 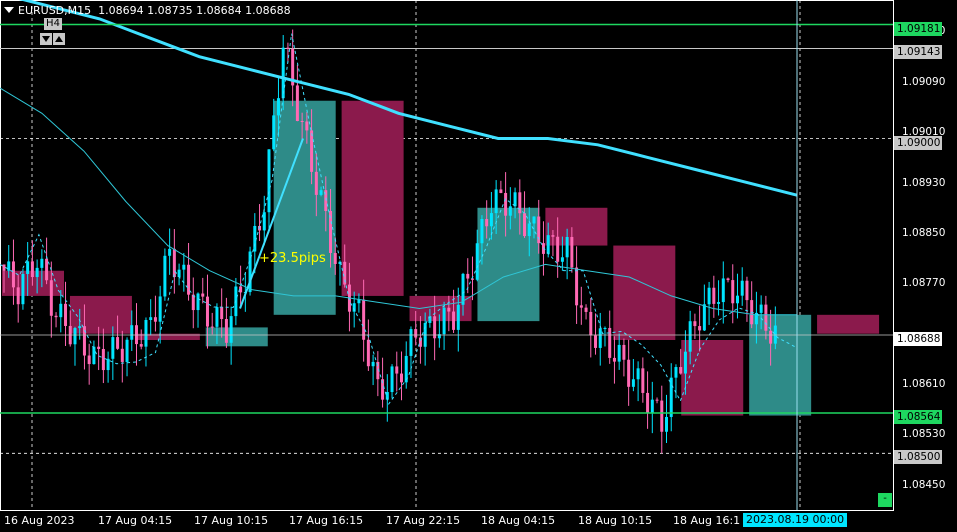 What do you see at coordinates (518, 520) in the screenshot?
I see `time-axis-tick: 18 Aug 04:15` at bounding box center [518, 520].